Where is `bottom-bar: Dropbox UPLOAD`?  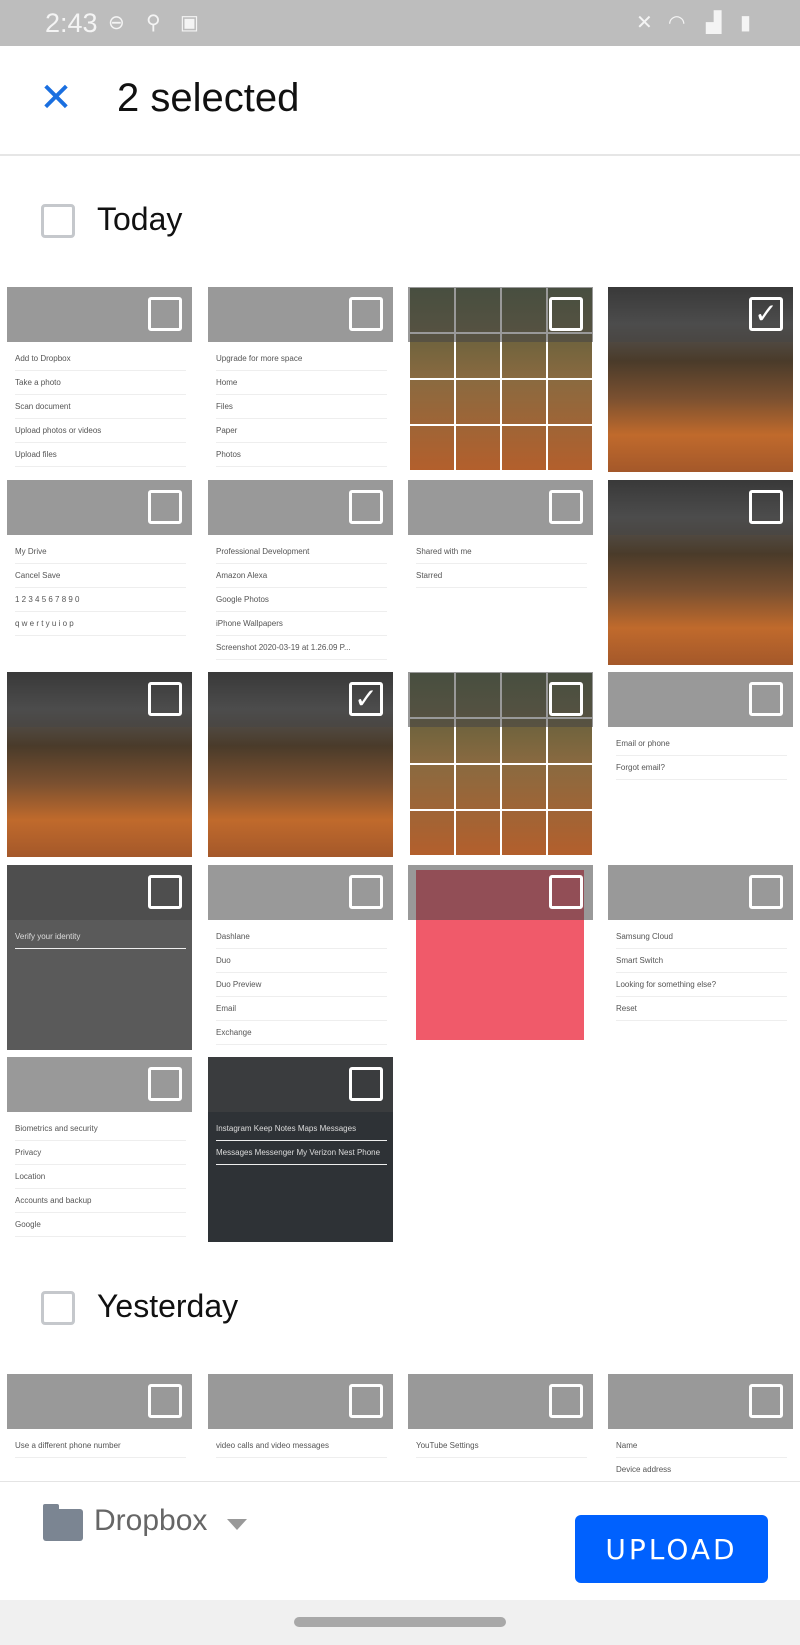
bottom-bar: Dropbox UPLOAD is located at coordinates (400, 1540).